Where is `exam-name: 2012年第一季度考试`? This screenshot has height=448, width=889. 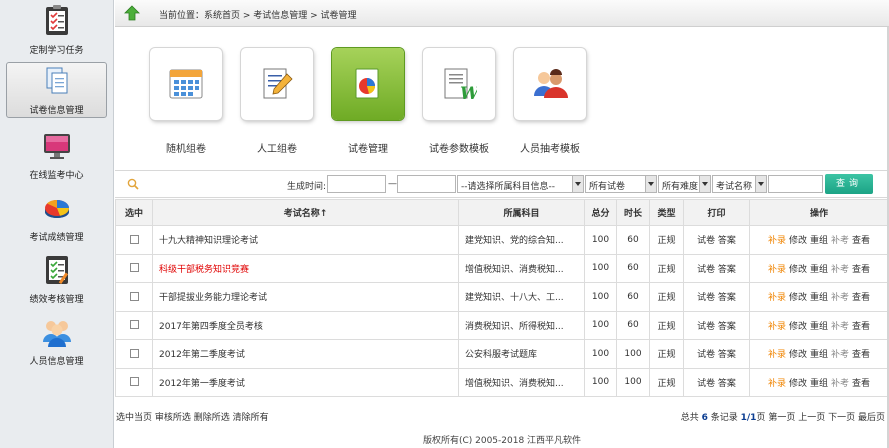
exam-name: 2012年第一季度考试 is located at coordinates (305, 382).